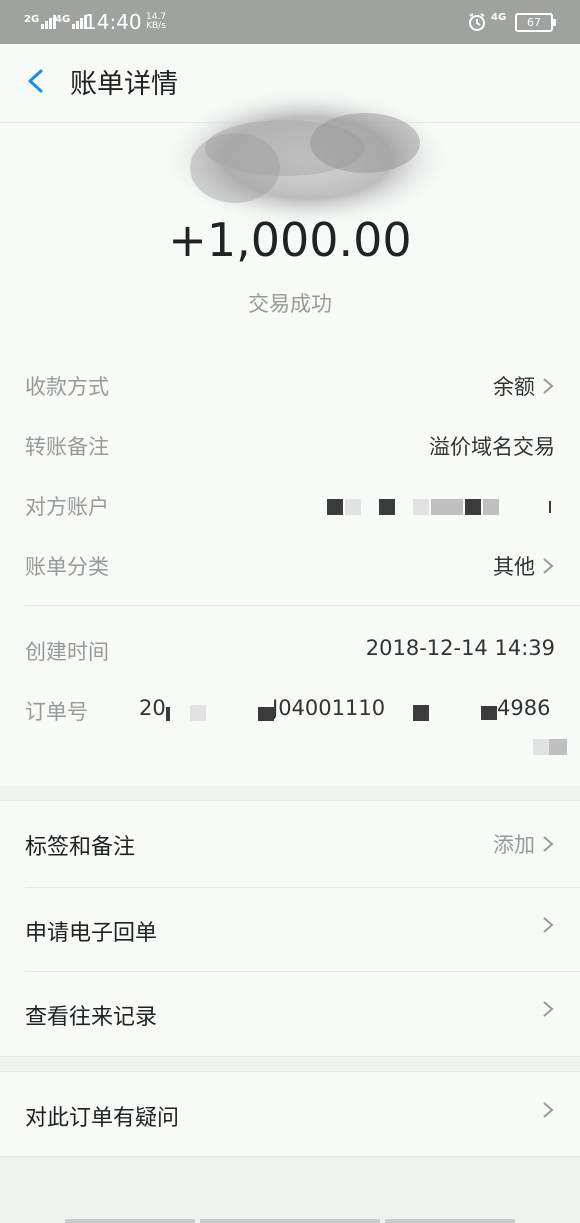 The image size is (580, 1223). I want to click on battery-level: 67, so click(534, 22).